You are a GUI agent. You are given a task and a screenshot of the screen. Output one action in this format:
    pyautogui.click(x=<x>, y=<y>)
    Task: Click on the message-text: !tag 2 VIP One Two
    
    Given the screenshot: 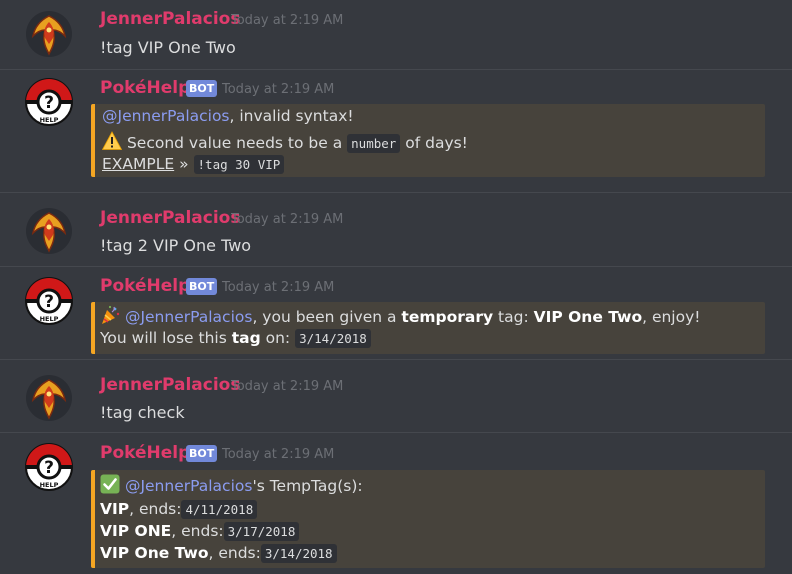 What is the action you would take?
    pyautogui.click(x=176, y=245)
    